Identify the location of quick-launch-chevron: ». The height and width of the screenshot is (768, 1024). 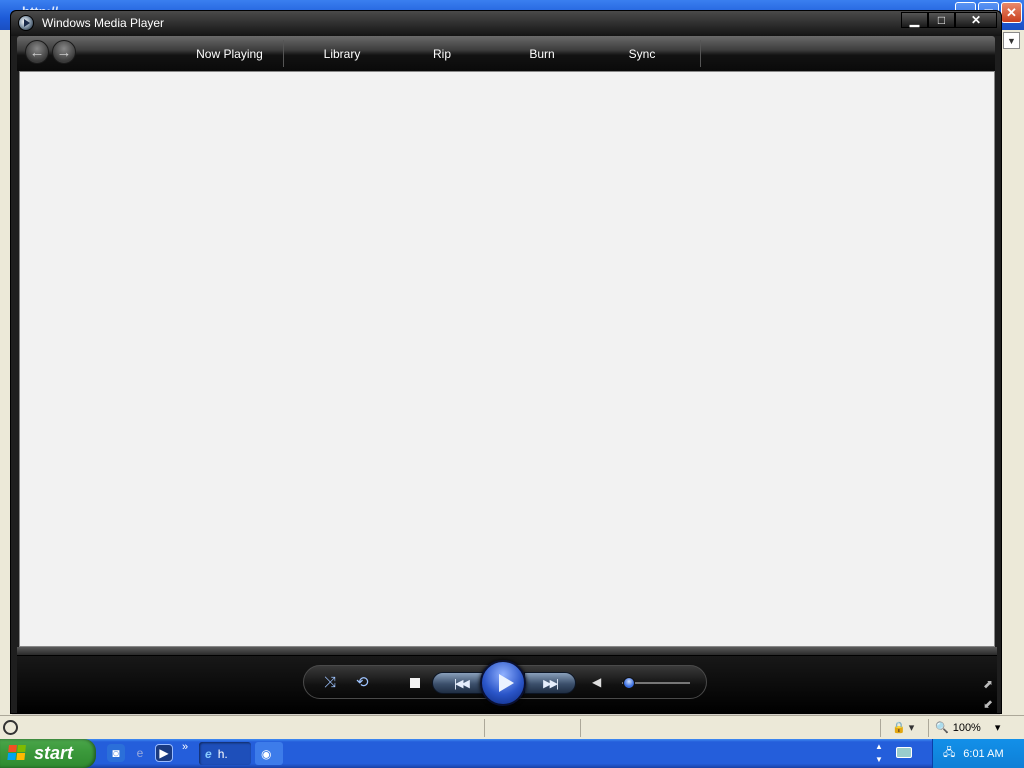
(185, 747).